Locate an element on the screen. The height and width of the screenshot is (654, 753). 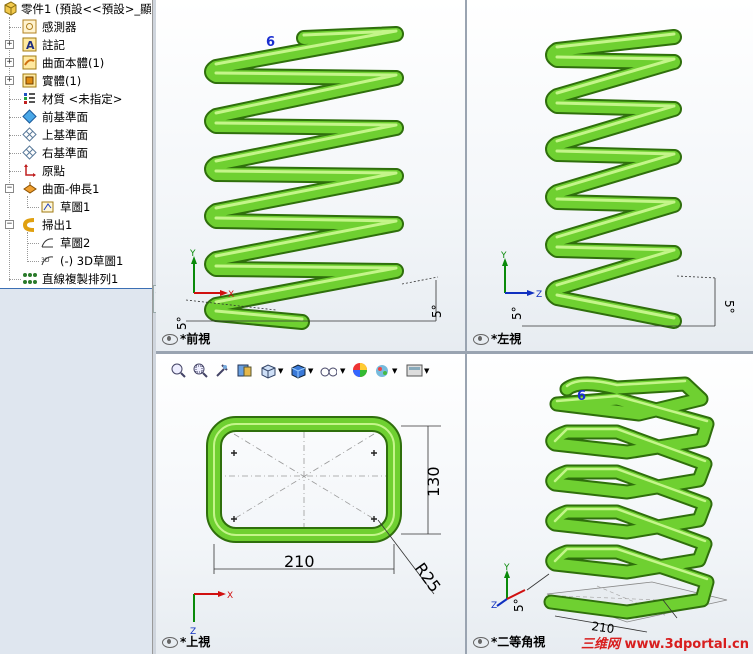
left-angle-left: 5° is located at coordinates (517, 313).